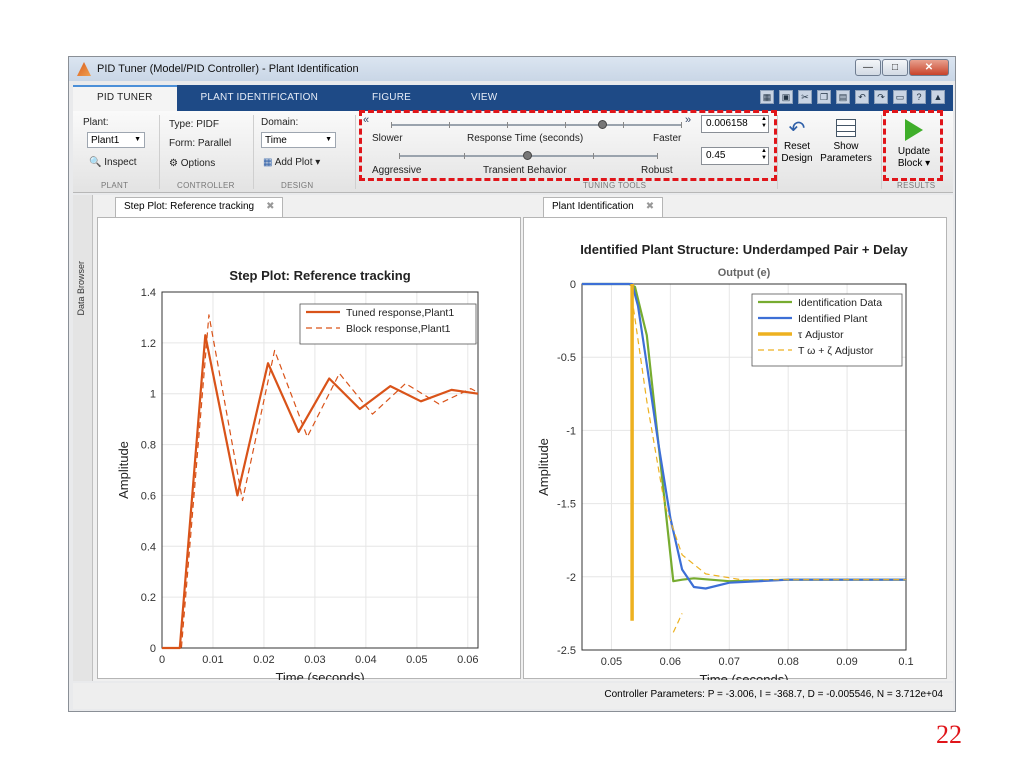  I want to click on plant-dropdown: Plant1 ▼, so click(116, 140).